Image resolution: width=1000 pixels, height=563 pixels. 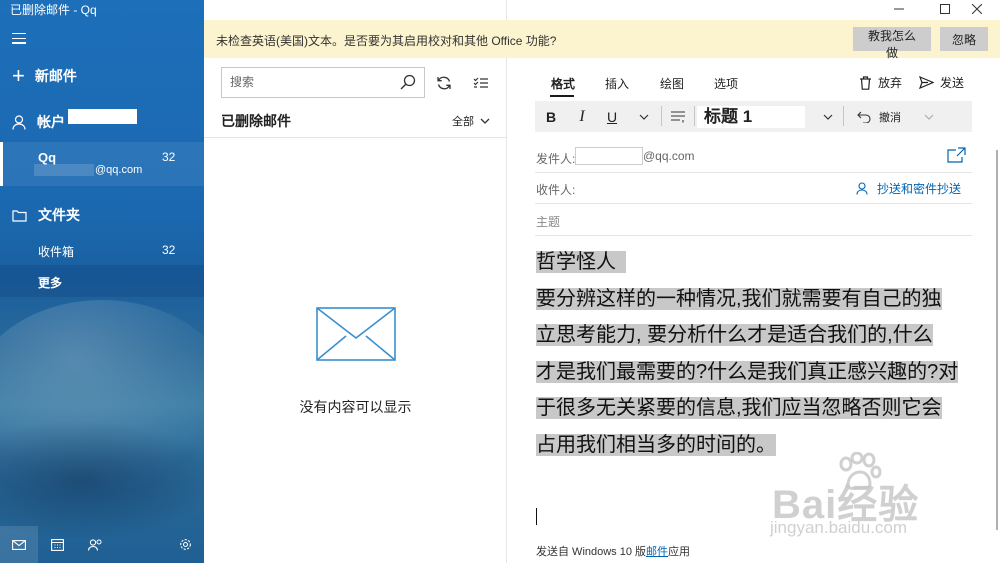 I want to click on folders-label: 文件夹, so click(x=59, y=215).